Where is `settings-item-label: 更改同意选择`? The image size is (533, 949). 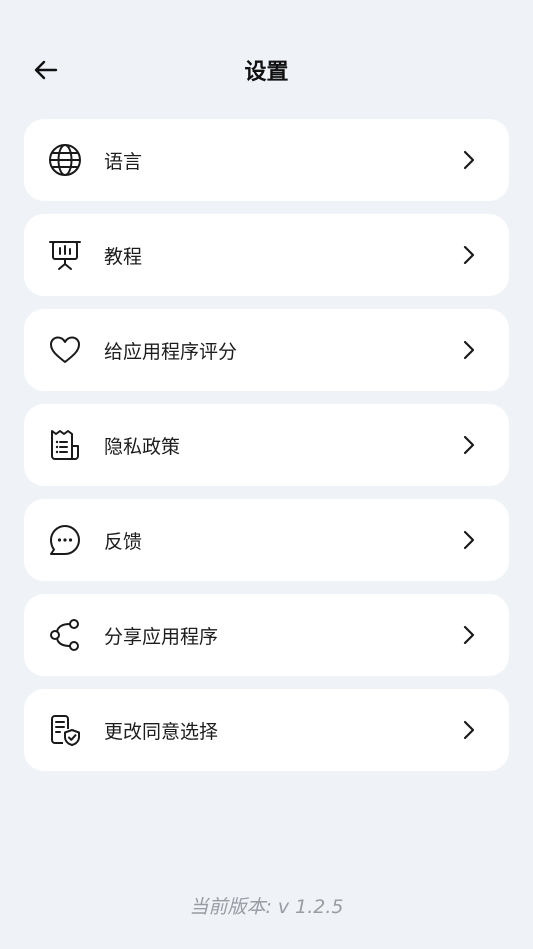 settings-item-label: 更改同意选择 is located at coordinates (161, 731).